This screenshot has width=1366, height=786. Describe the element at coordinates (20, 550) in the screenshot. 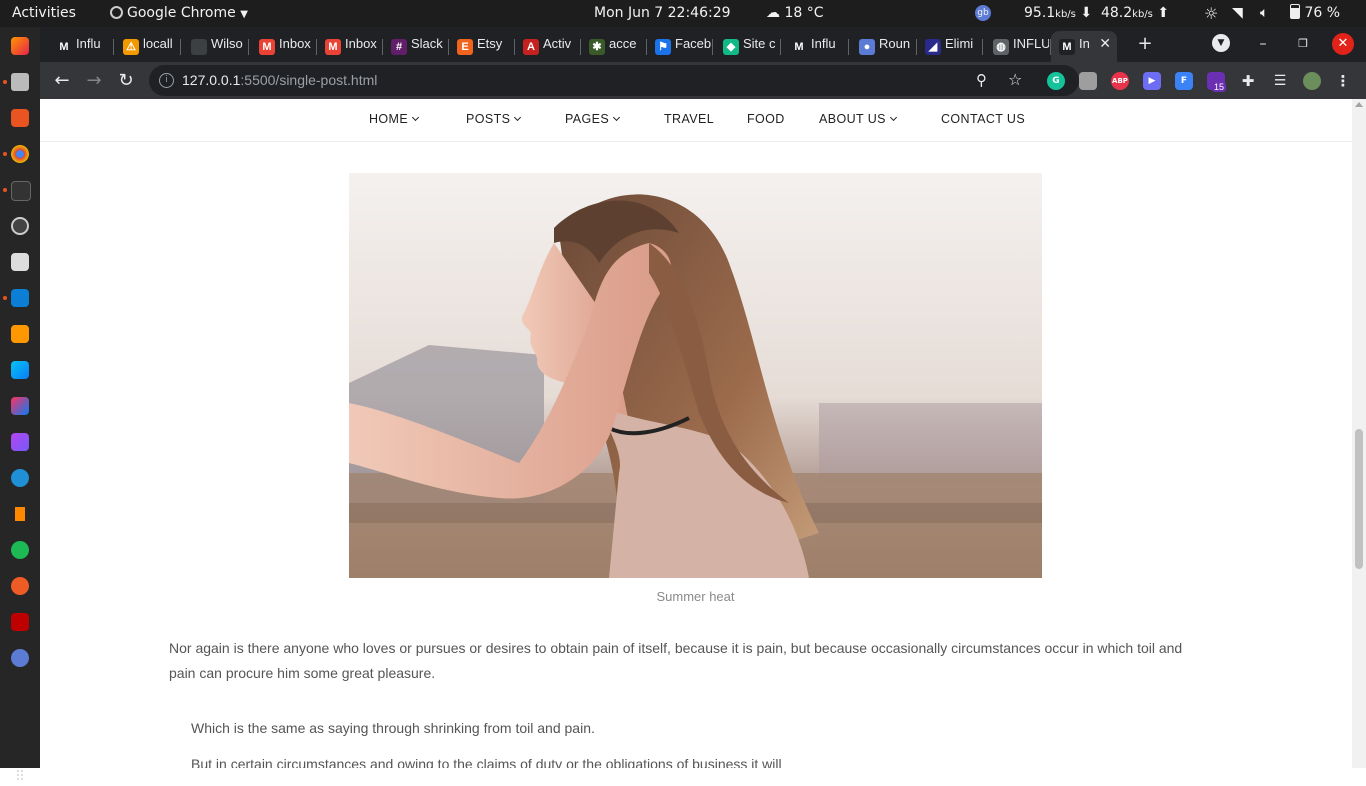

I see `spotify-icon` at that location.